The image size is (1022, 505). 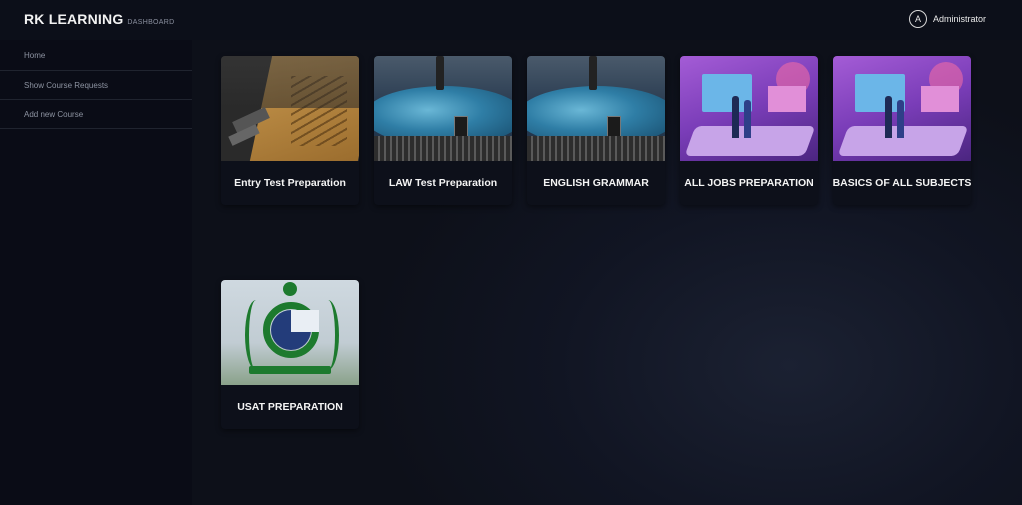 I want to click on leather-pad-image, so click(x=290, y=108).